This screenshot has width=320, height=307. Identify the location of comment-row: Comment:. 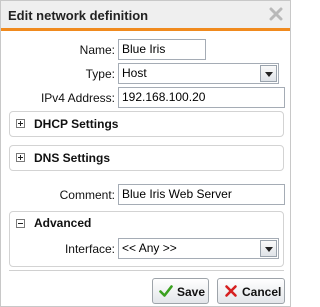
(58, 195).